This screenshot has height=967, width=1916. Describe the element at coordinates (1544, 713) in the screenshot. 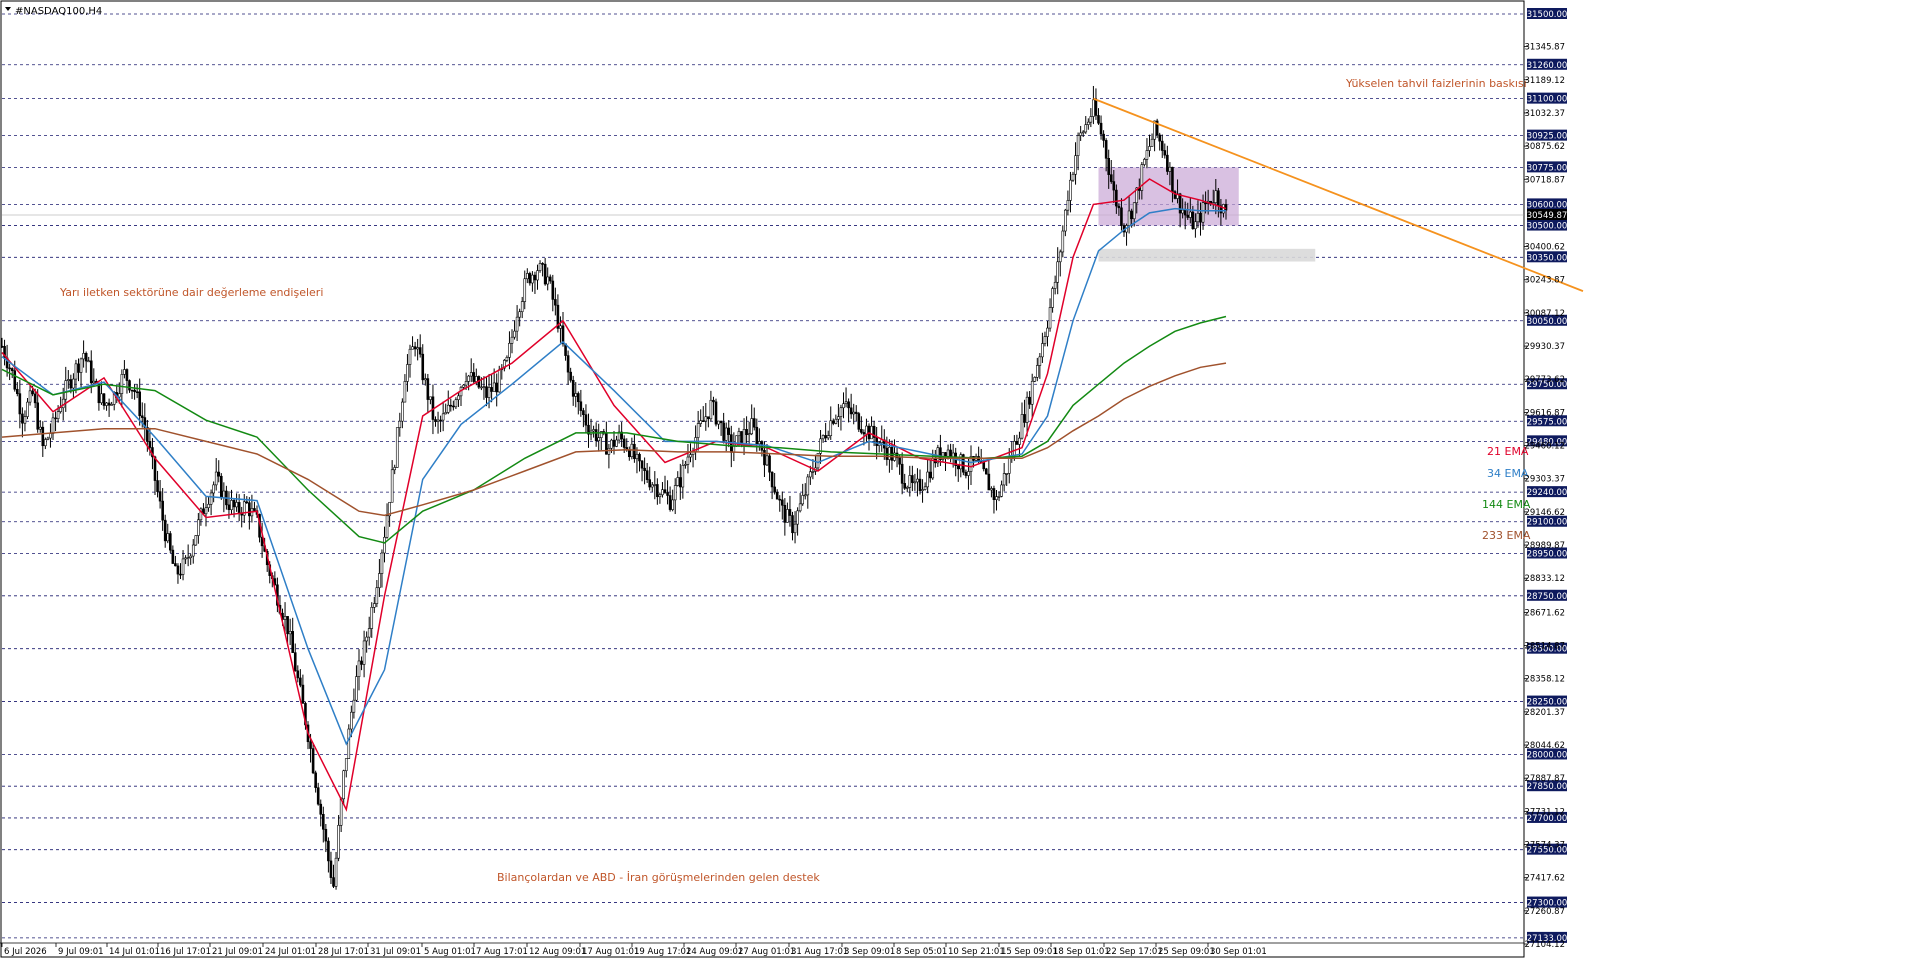

I see `y-tick-label: 28201.37` at that location.